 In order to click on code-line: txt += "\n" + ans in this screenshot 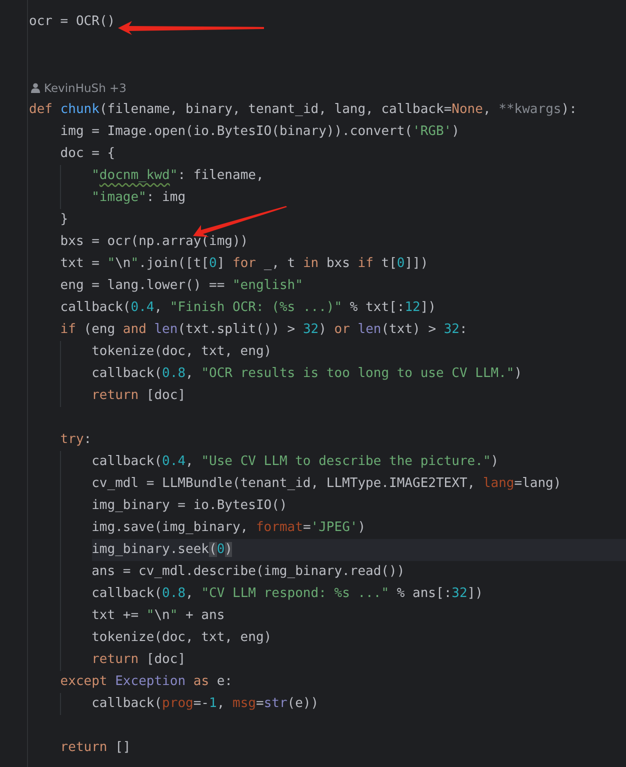, I will do `click(158, 616)`.